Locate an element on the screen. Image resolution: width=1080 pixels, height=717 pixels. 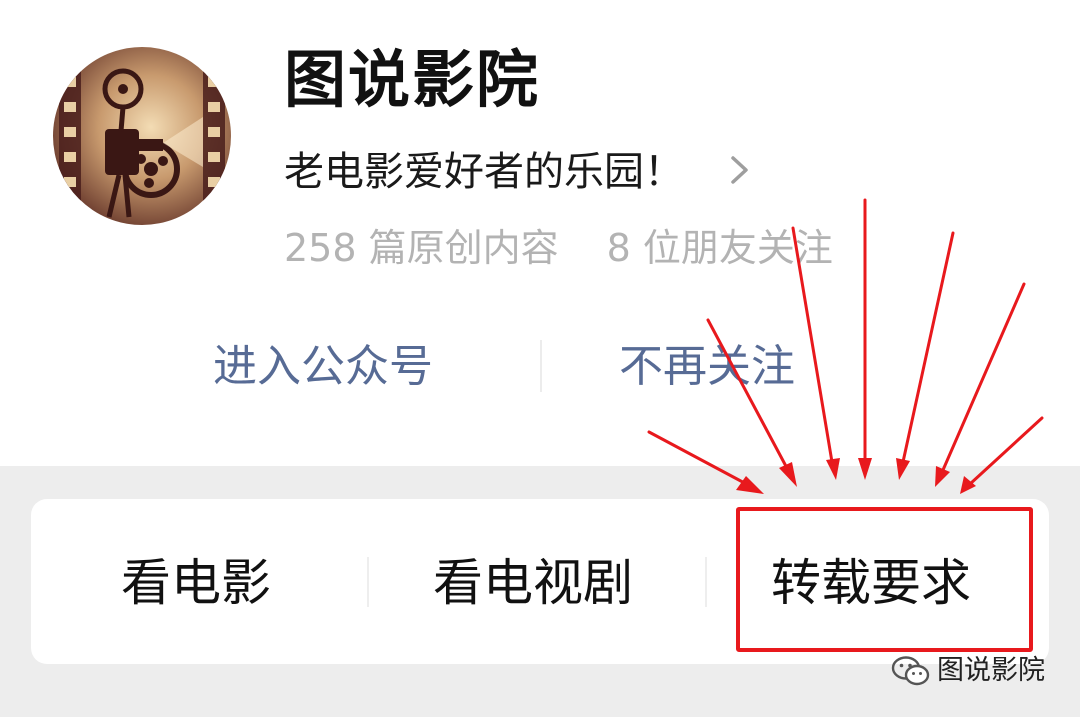
film-projector-icon is located at coordinates (142, 136).